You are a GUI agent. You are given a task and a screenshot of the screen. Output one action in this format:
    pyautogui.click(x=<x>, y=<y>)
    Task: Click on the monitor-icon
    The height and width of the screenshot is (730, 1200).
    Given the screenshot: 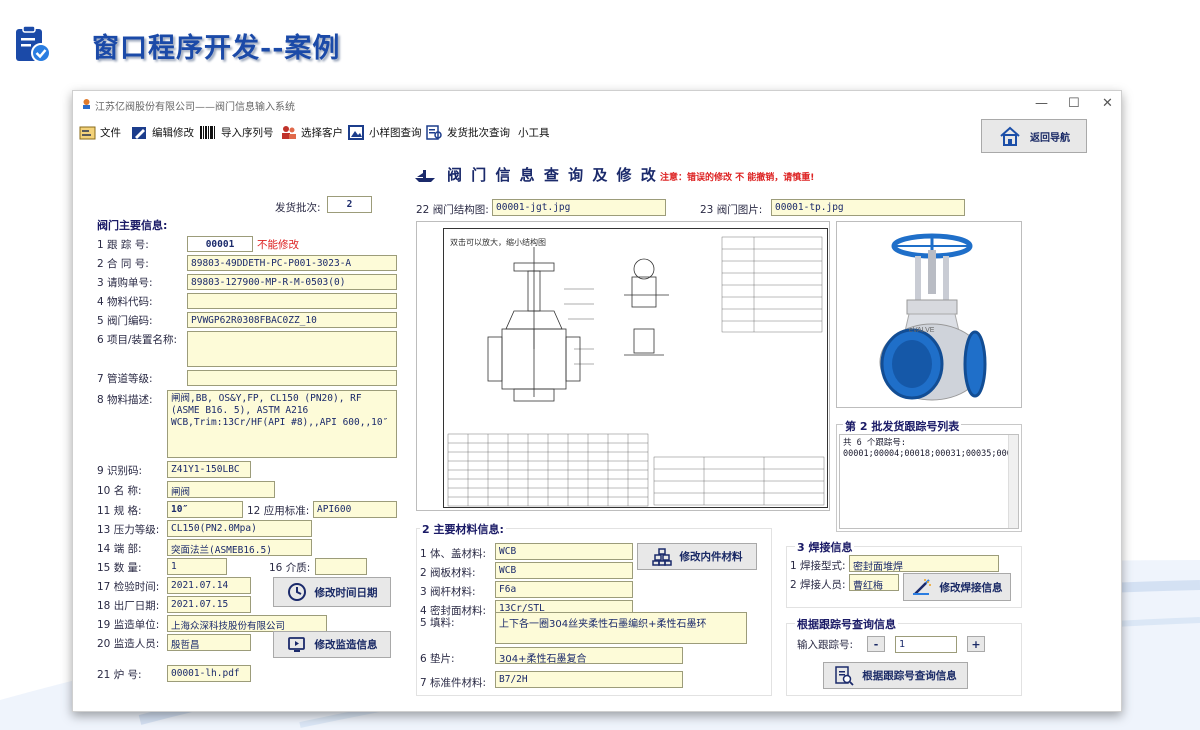 What is the action you would take?
    pyautogui.click(x=296, y=644)
    